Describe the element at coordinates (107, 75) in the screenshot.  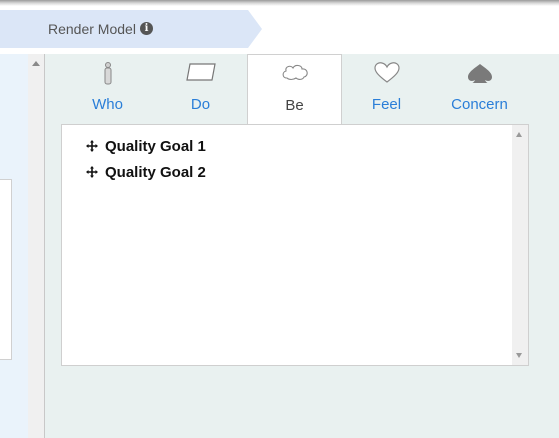
I see `person-icon` at that location.